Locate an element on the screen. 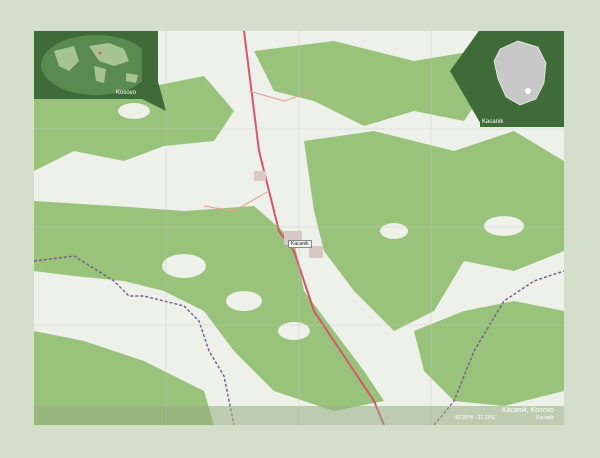 This screenshot has width=600, height=458. world-inset-label: Kosovo is located at coordinates (126, 93).